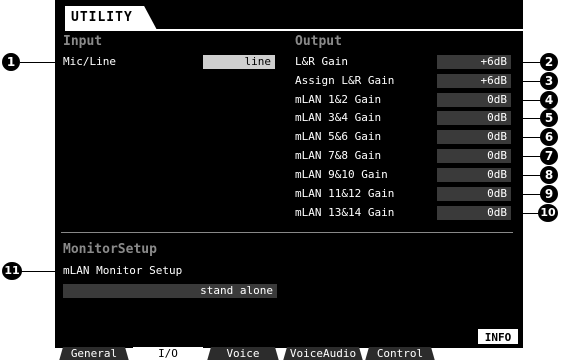  Describe the element at coordinates (110, 249) in the screenshot. I see `monitor-heading: MonitorSetup` at that location.